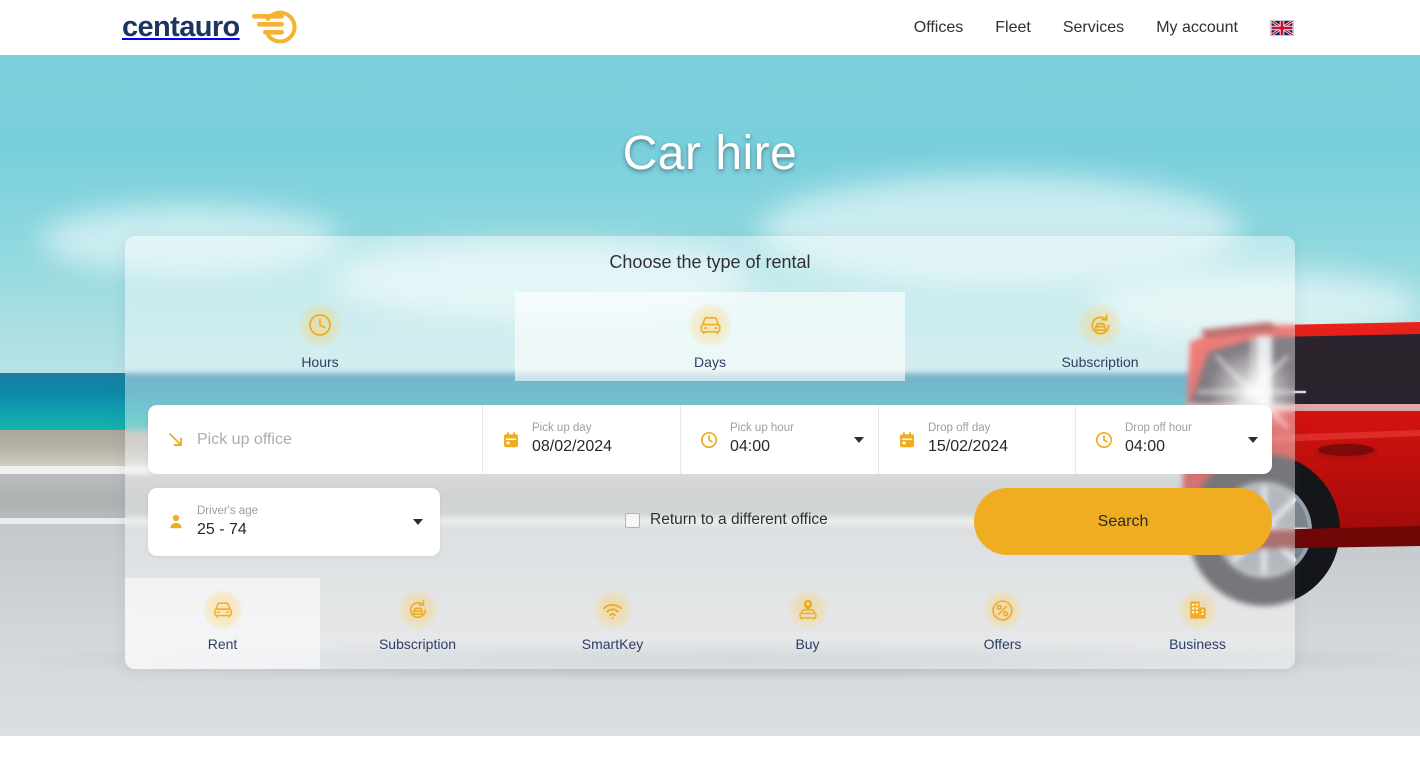 This screenshot has height=780, width=1420. I want to click on rental-type-tab-hours: Hours, so click(320, 336).